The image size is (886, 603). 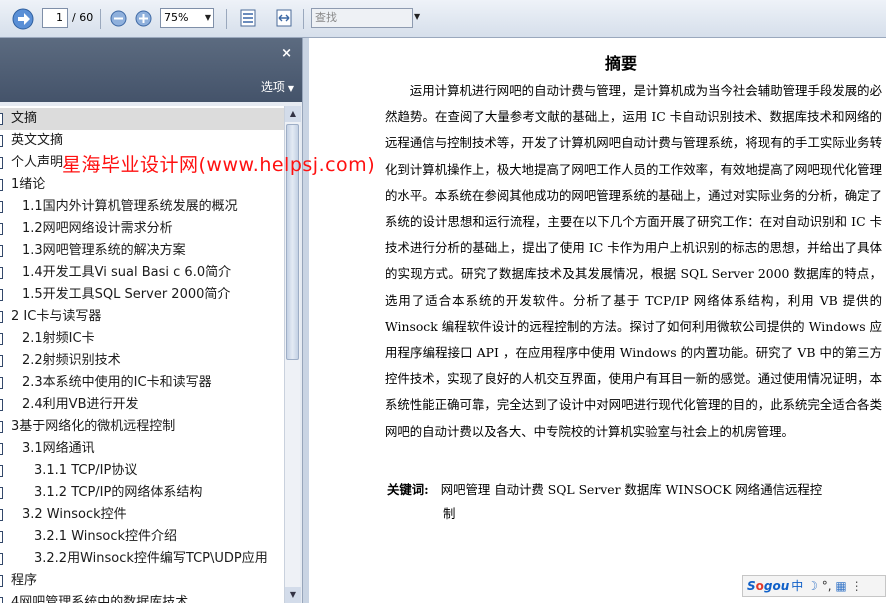 What do you see at coordinates (142, 449) in the screenshot?
I see `bookmark-item: 3.1网络通讯` at bounding box center [142, 449].